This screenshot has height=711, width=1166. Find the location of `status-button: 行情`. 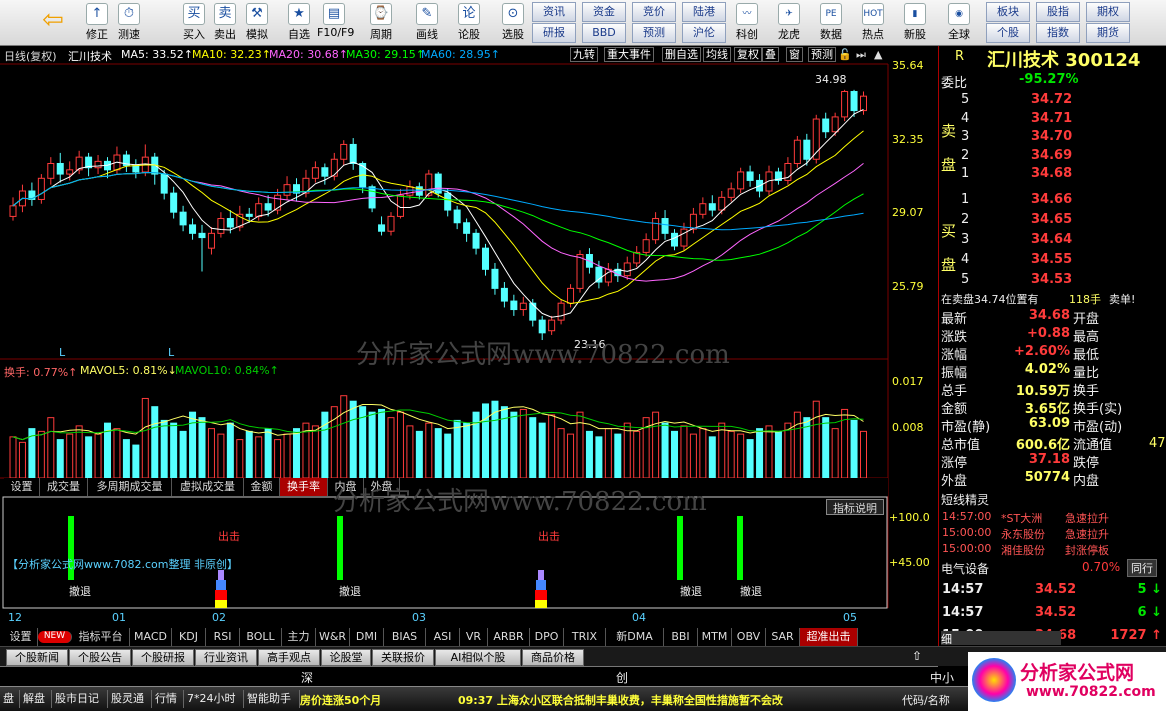

status-button: 行情 is located at coordinates (168, 699).